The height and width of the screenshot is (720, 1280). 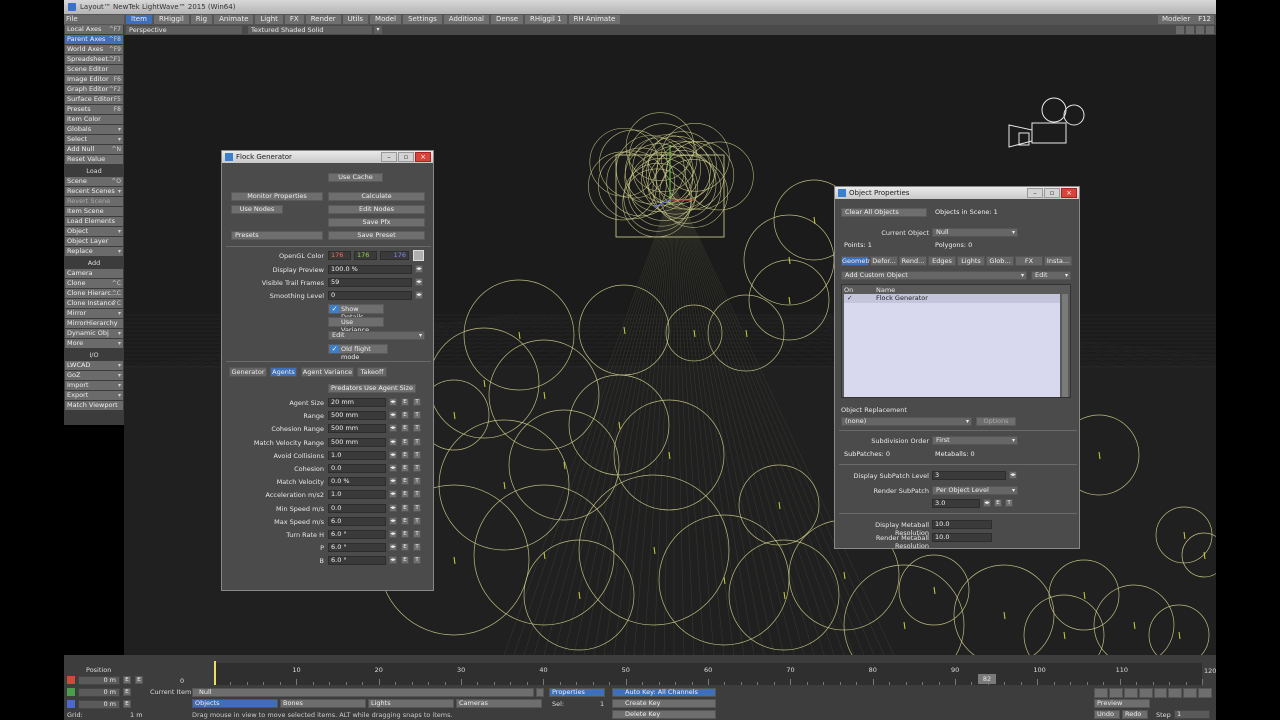 What do you see at coordinates (94, 395) in the screenshot?
I see `toolbar-export-button: Export ▾` at bounding box center [94, 395].